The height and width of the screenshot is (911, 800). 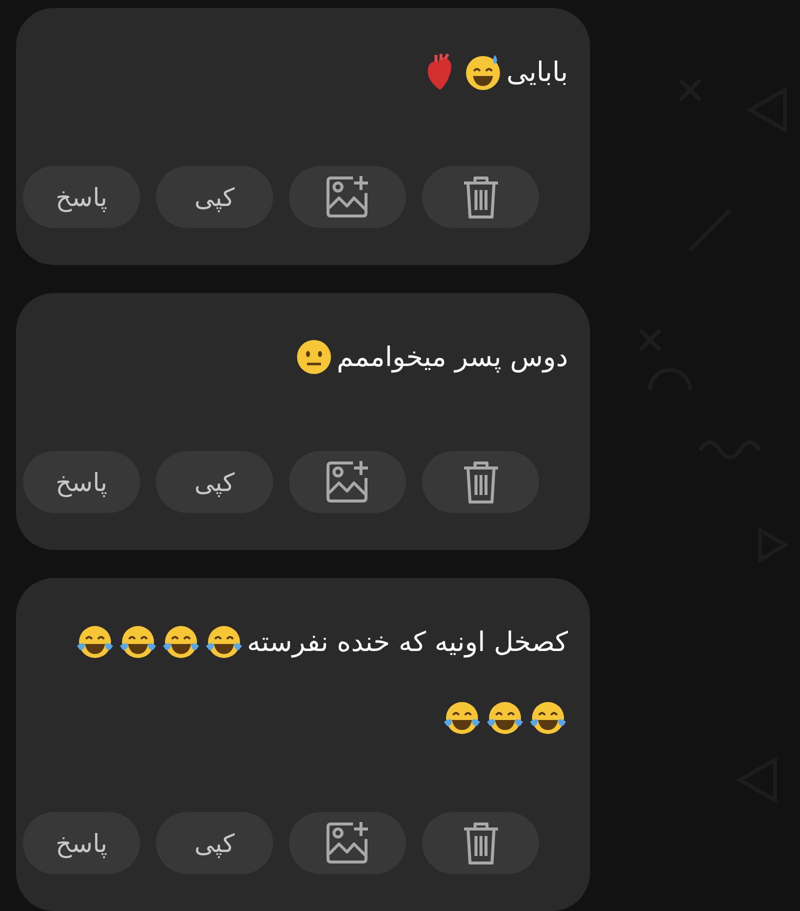 What do you see at coordinates (407, 642) in the screenshot?
I see `message-text: کصخل اونیه که خنده نفرسته` at bounding box center [407, 642].